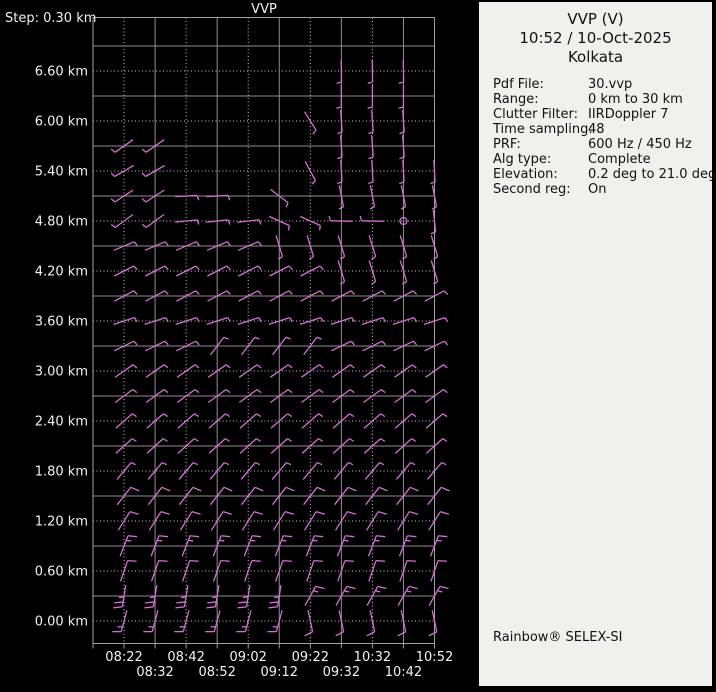  I want to click on y-axis-label: 1.20 km, so click(61, 522).